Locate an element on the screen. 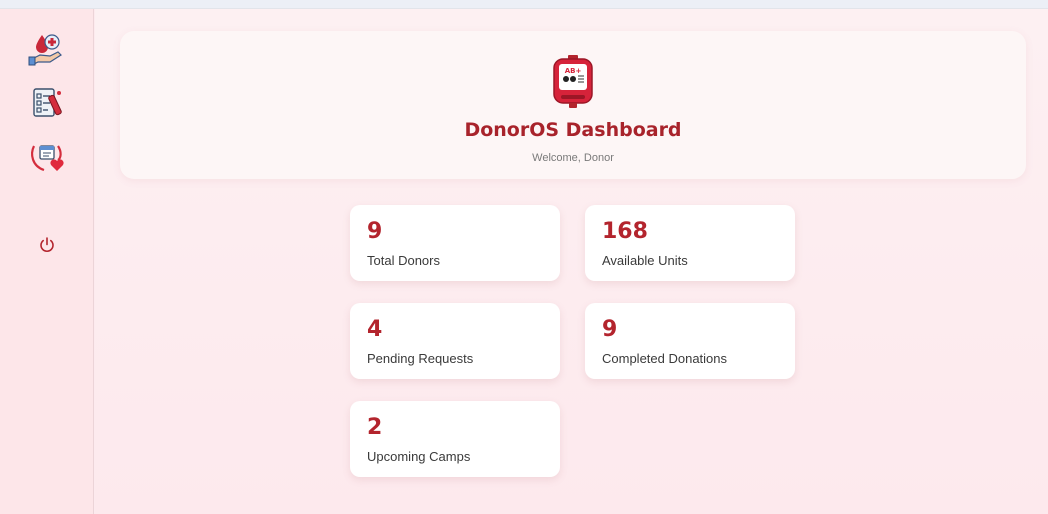 The height and width of the screenshot is (514, 1048). donation-calendar-heart-icon is located at coordinates (47, 158).